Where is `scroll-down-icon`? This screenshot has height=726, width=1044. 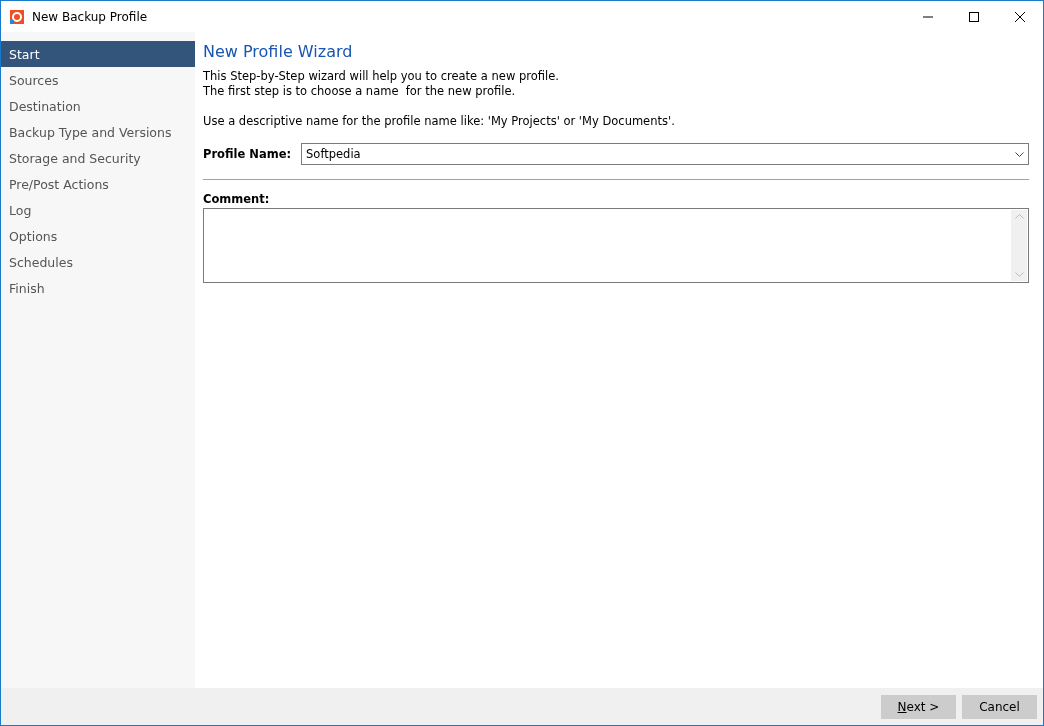
scroll-down-icon is located at coordinates (1019, 274).